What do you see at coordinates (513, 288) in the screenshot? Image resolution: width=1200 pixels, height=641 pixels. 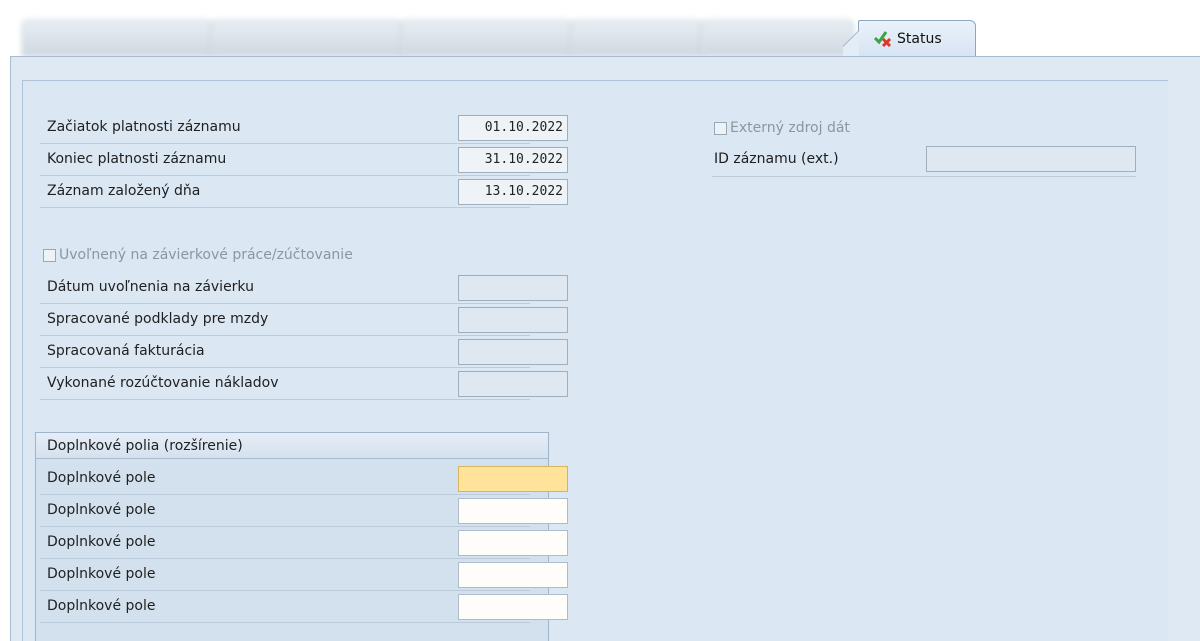 I see `release-date-field` at bounding box center [513, 288].